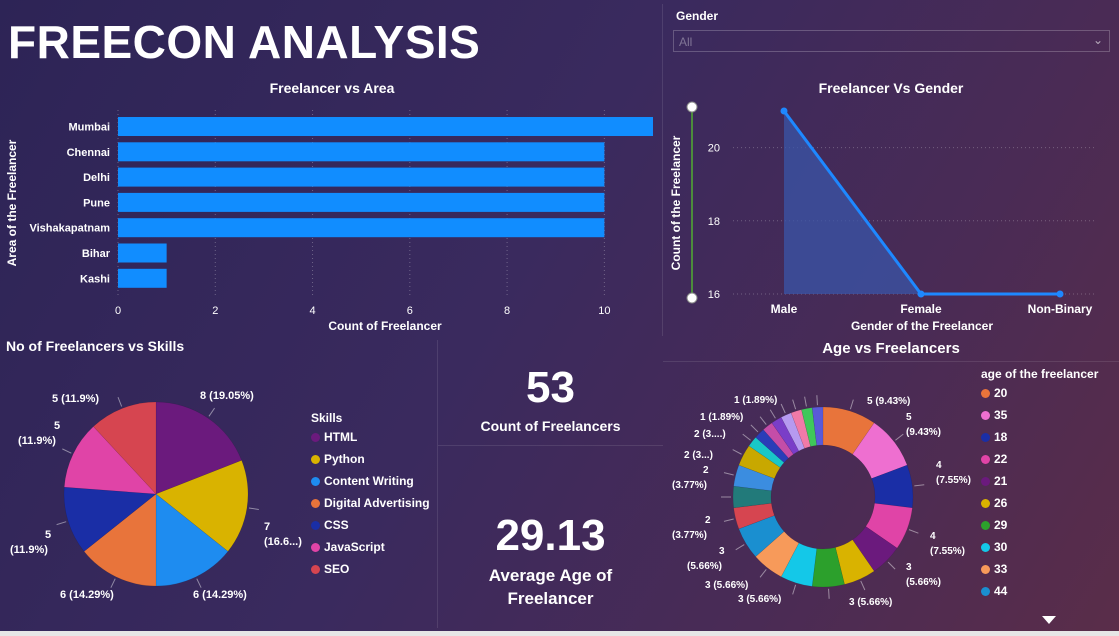 The image size is (1119, 636). I want to click on data-label: 2 (3...), so click(698, 455).